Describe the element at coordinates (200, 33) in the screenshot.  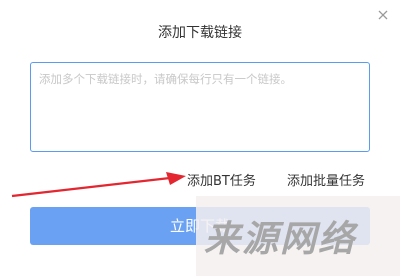
I see `dialog-title: 添加下载链接` at that location.